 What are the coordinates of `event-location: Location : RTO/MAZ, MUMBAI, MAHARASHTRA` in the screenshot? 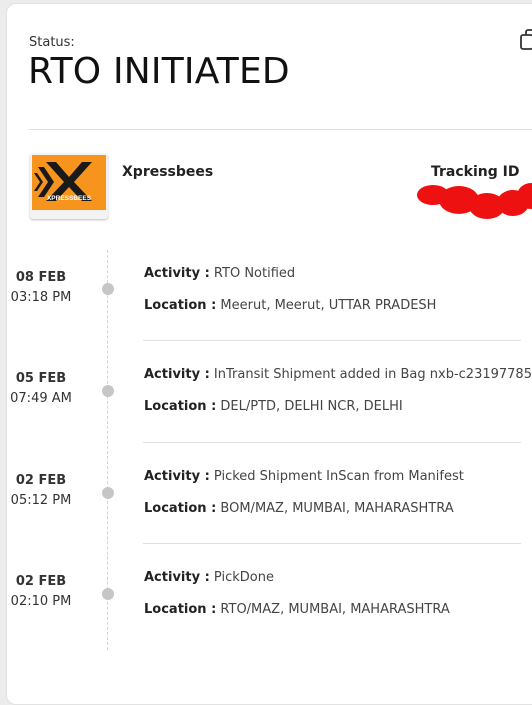 It's located at (297, 609).